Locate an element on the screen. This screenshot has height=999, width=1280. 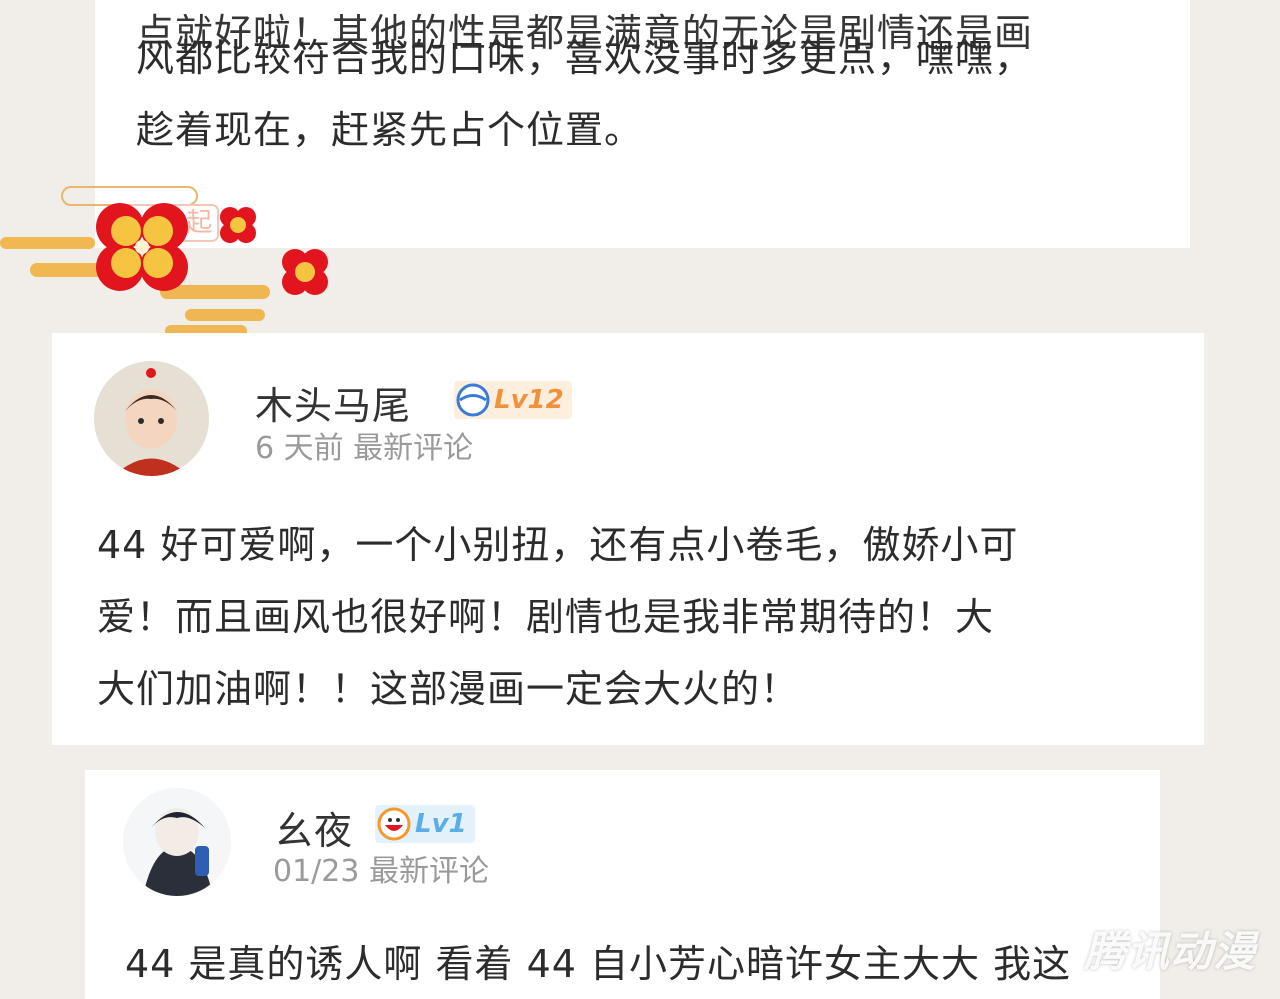
comment-text: 44 是真的诱人啊 看着 44 自小芳心暗许女主大大 我这 is located at coordinates (645, 963).